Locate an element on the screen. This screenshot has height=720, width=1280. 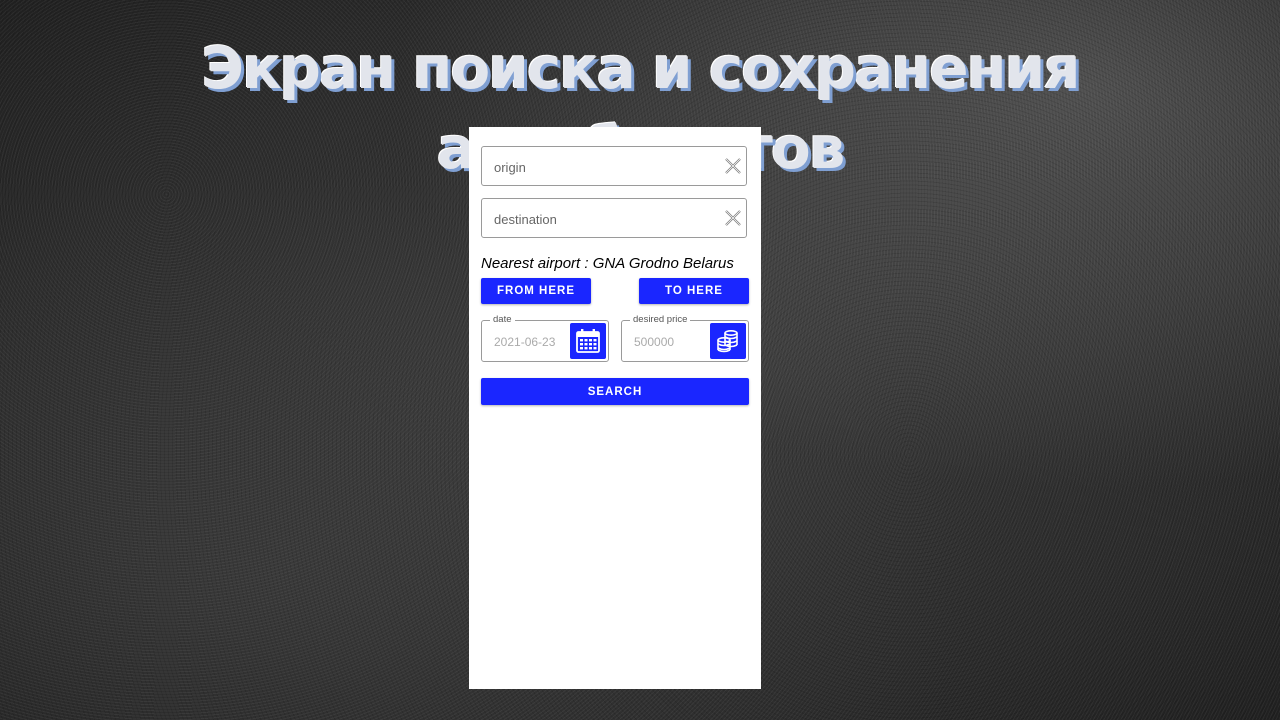
destination-input is located at coordinates (604, 219).